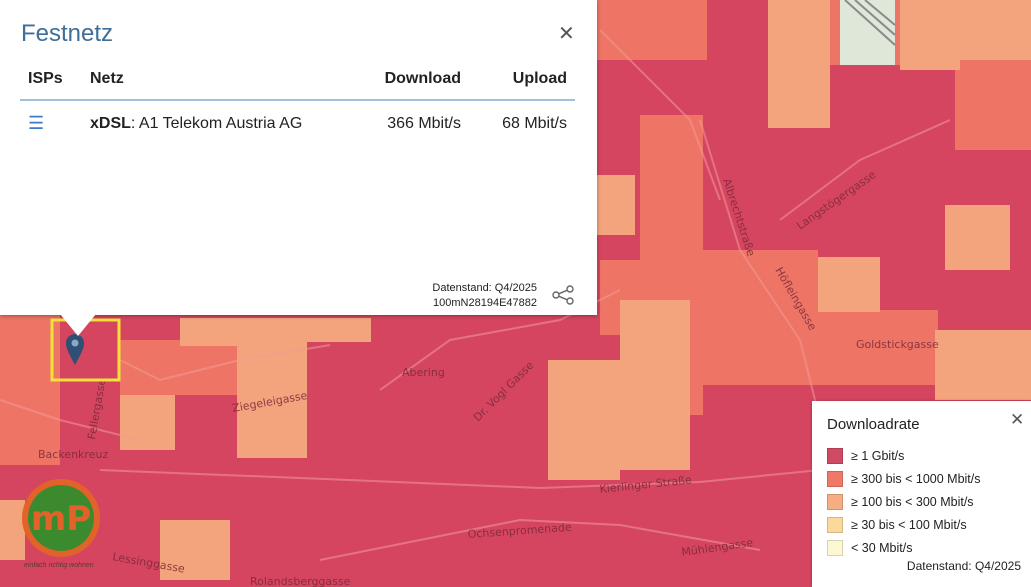 The height and width of the screenshot is (587, 1031). What do you see at coordinates (424, 123) in the screenshot?
I see `download-cell: 366 Mbit/s` at bounding box center [424, 123].